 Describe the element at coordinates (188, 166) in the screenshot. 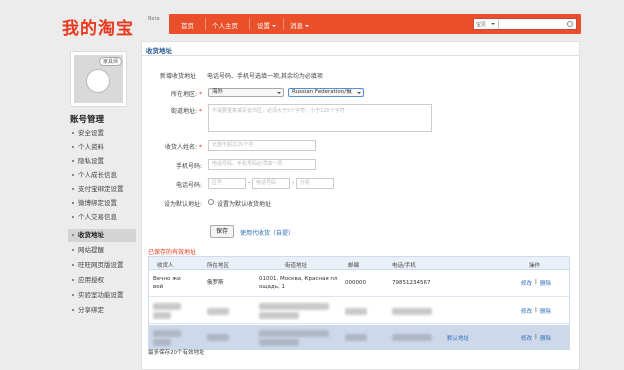

I see `mobile-label: 手机号码:` at that location.